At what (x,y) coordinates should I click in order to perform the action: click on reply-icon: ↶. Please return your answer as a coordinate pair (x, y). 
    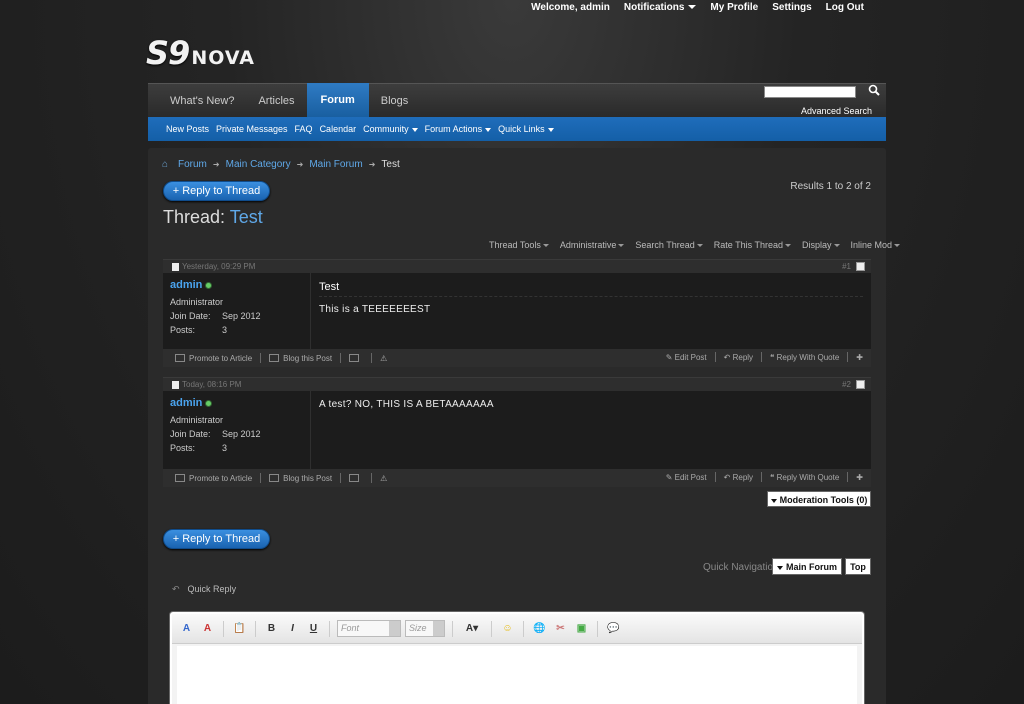
    Looking at the image, I should click on (176, 589).